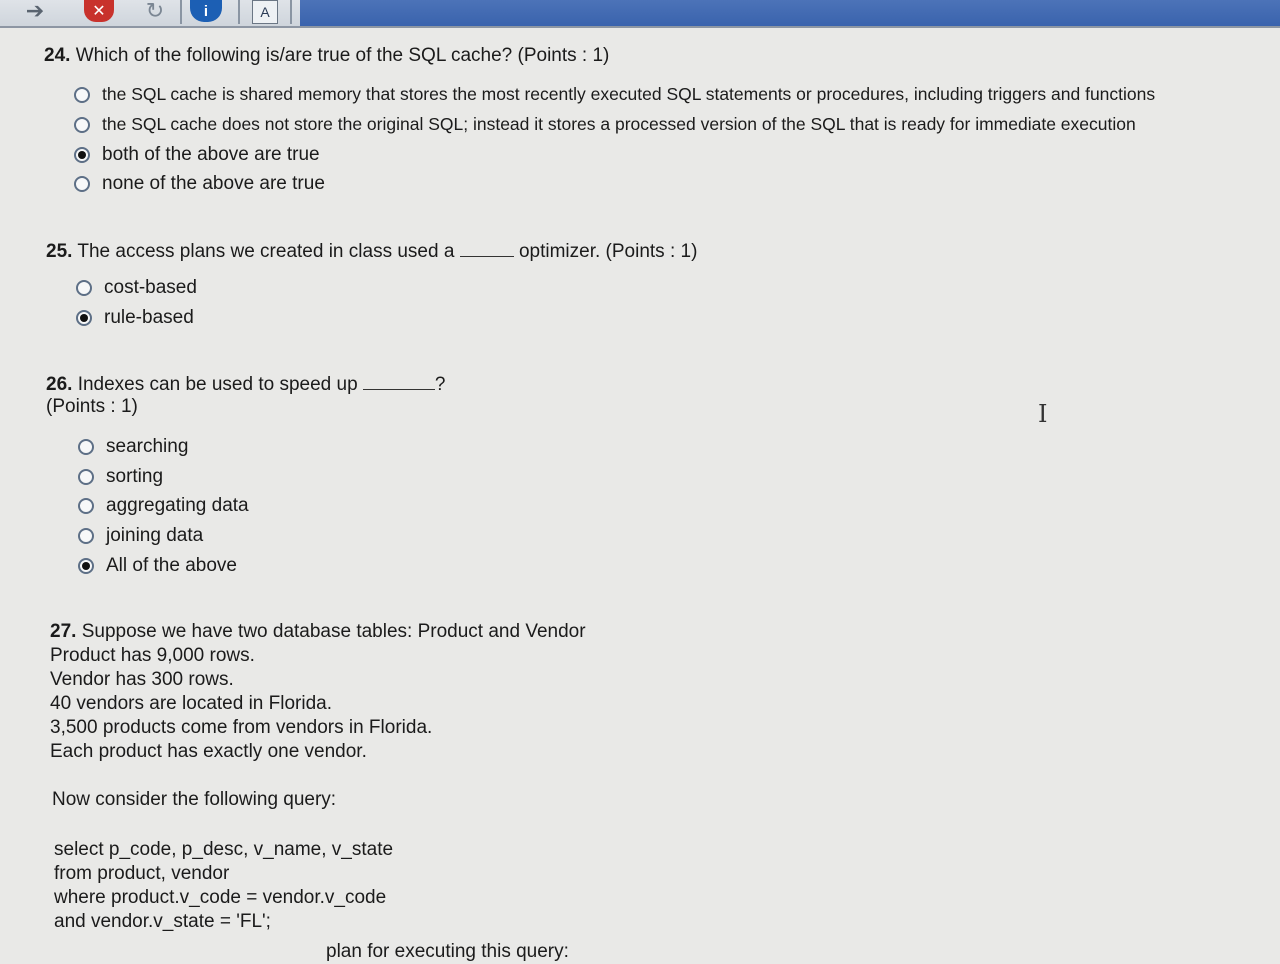 Image resolution: width=1280 pixels, height=964 pixels. Describe the element at coordinates (1043, 414) in the screenshot. I see `text-cursor-icon: I` at that location.